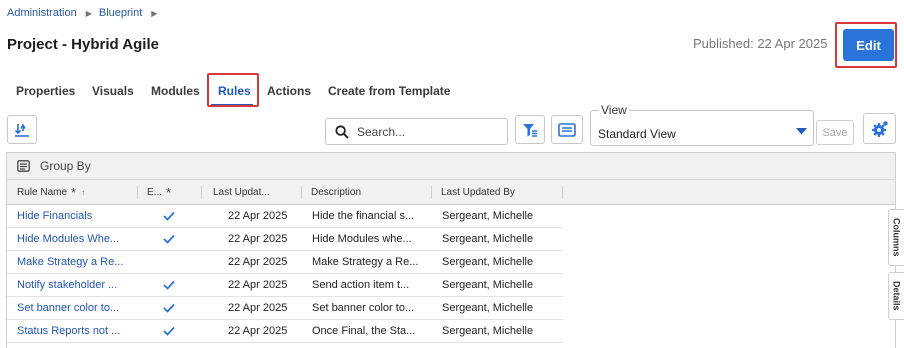  What do you see at coordinates (366, 192) in the screenshot?
I see `column-header-description: Description` at bounding box center [366, 192].